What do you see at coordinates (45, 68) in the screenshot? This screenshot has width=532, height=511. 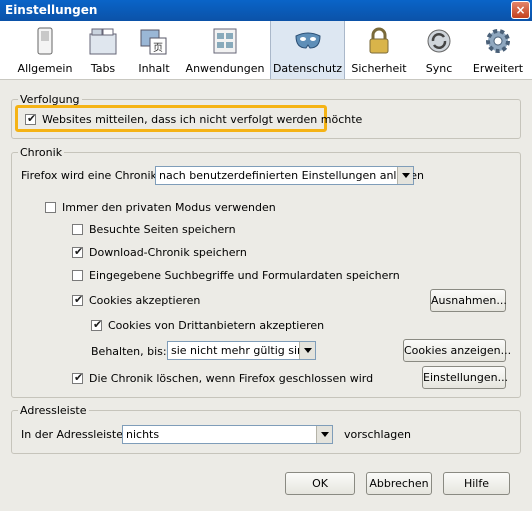 I see `tab-label: Allgemein` at bounding box center [45, 68].